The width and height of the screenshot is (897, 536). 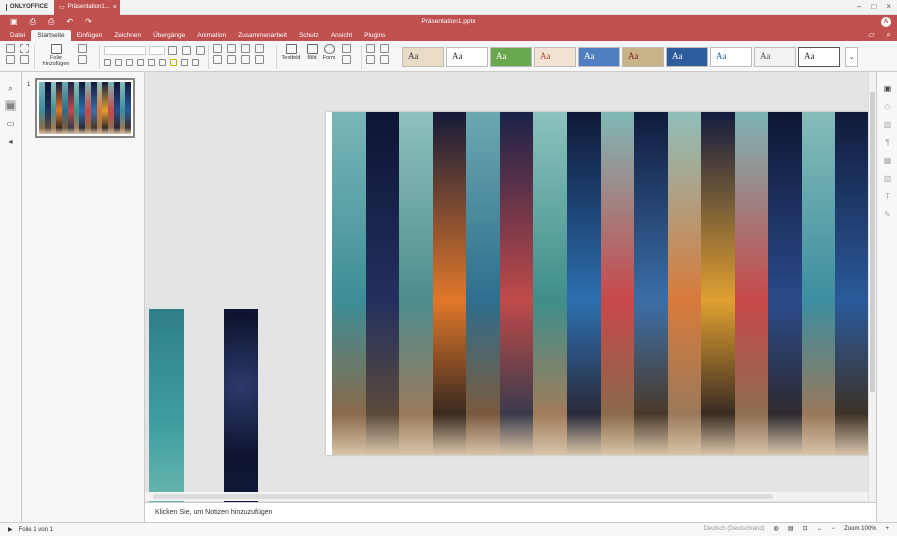 I want to click on tab-startseite: Startseite, so click(x=51, y=35).